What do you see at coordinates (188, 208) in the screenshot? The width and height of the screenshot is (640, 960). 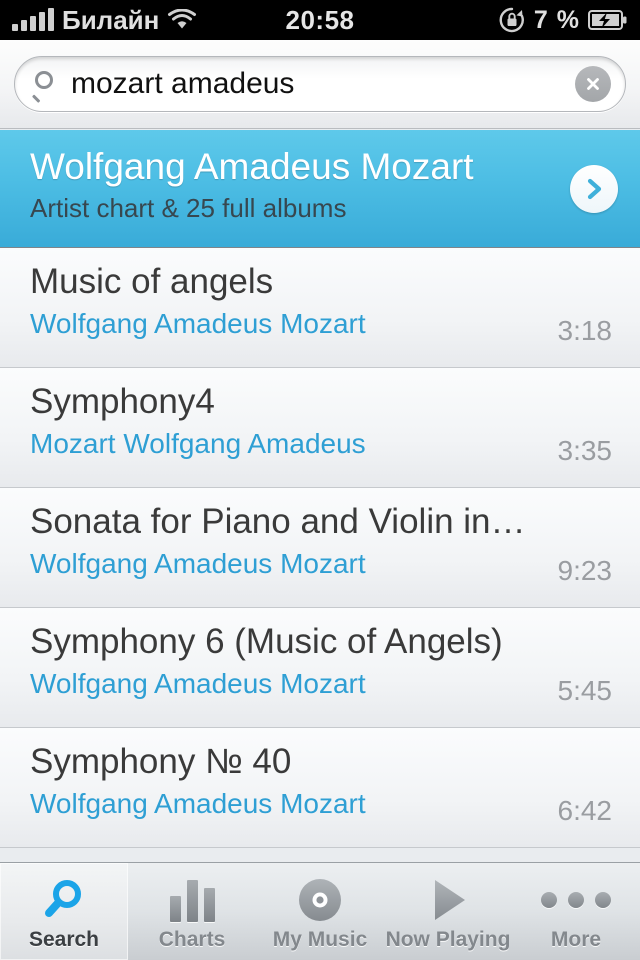 I see `artist-subtitle: Artist chart & 25 full albums` at bounding box center [188, 208].